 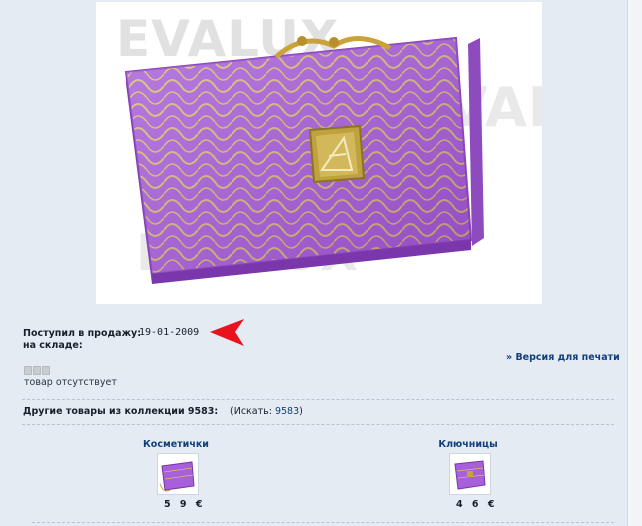 What do you see at coordinates (176, 444) in the screenshot?
I see `related-item-title: Косметички` at bounding box center [176, 444].